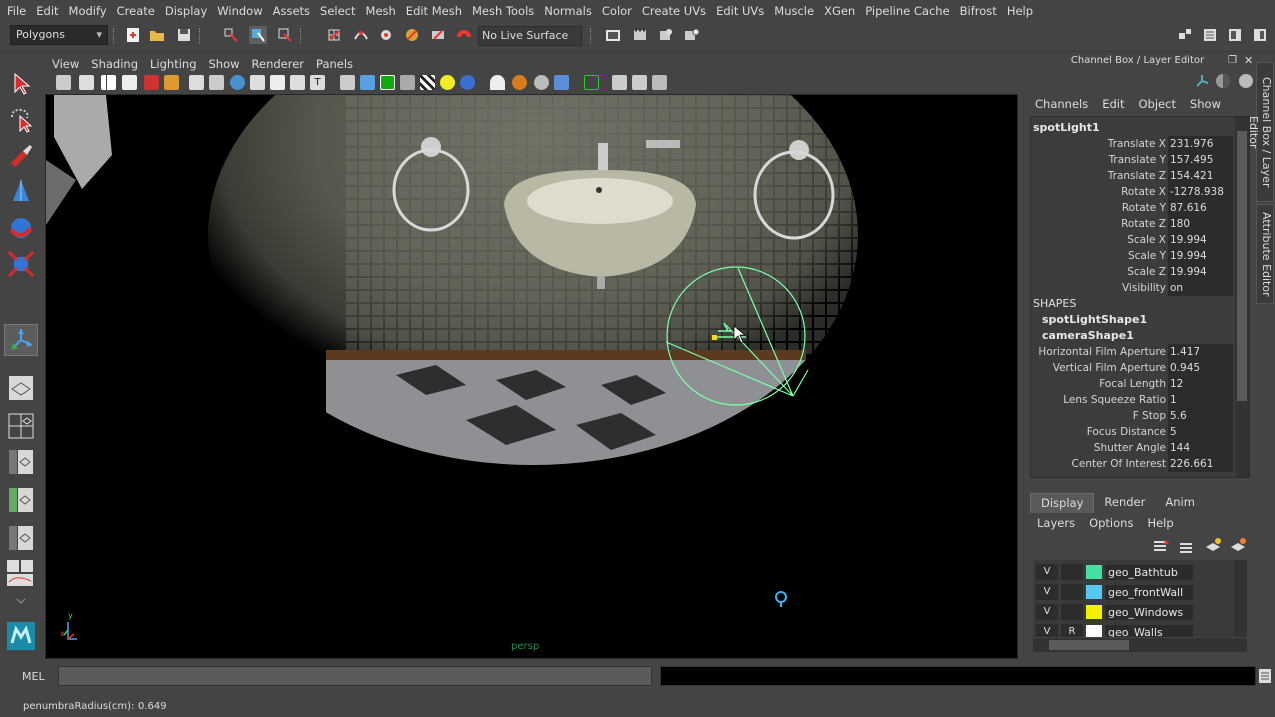 The width and height of the screenshot is (1275, 717). I want to click on channel-box-scrollbar, so click(1242, 297).